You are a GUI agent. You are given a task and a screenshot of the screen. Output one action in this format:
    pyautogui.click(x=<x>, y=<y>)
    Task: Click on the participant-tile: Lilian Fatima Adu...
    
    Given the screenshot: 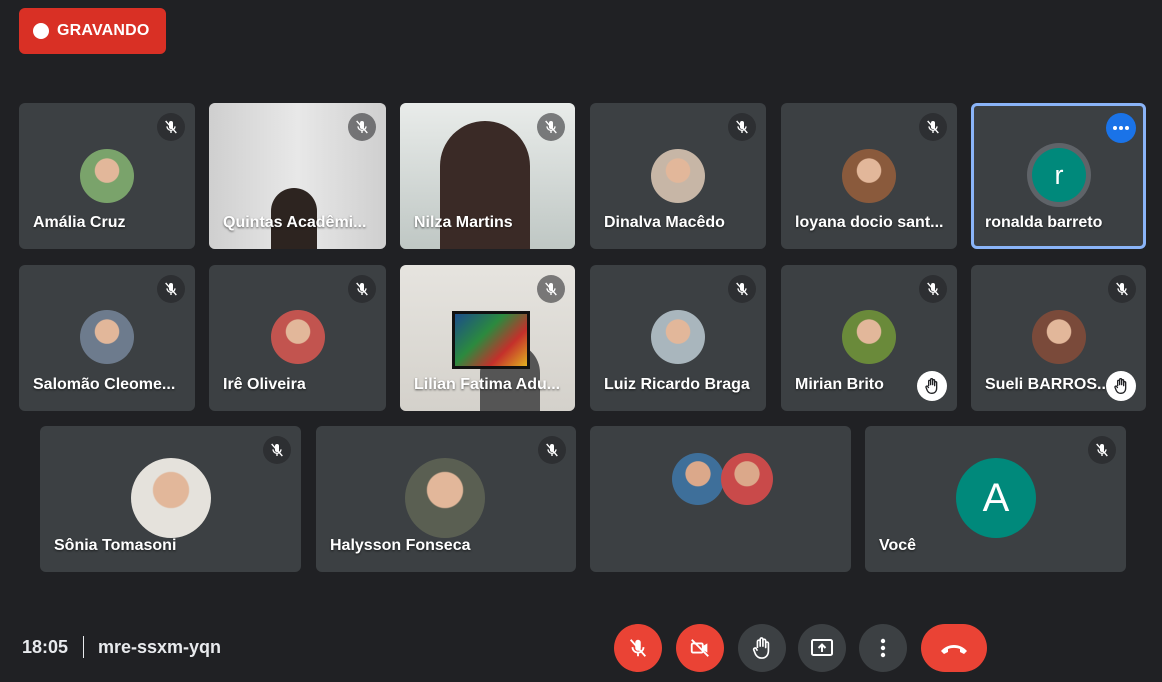 What is the action you would take?
    pyautogui.click(x=487, y=338)
    